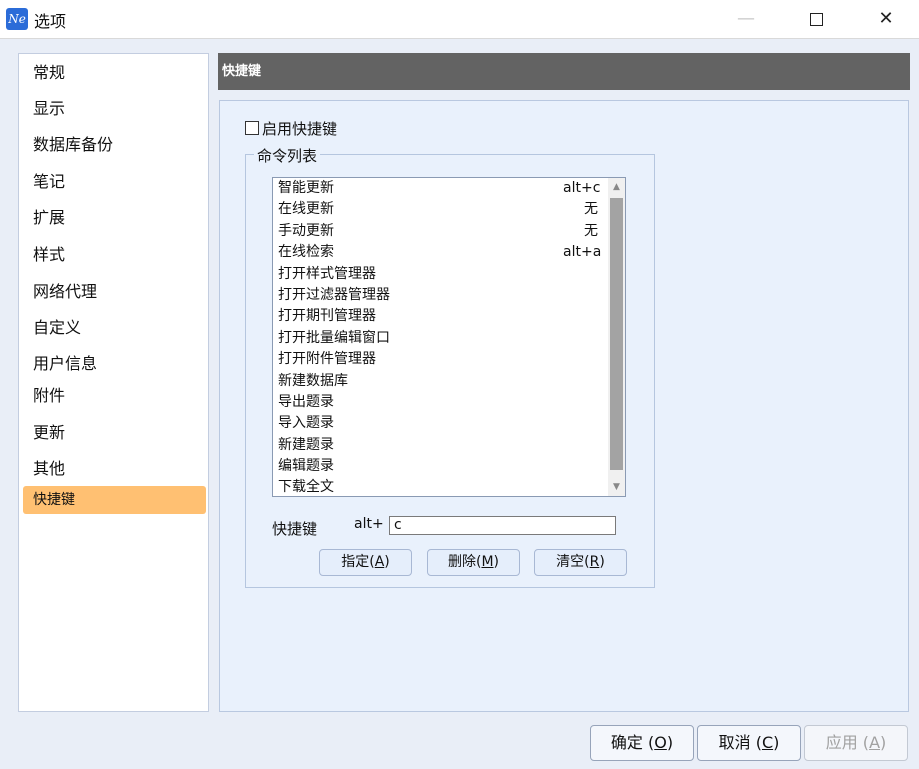 Image resolution: width=919 pixels, height=769 pixels. I want to click on sidebar-item-general: 常规, so click(114, 73).